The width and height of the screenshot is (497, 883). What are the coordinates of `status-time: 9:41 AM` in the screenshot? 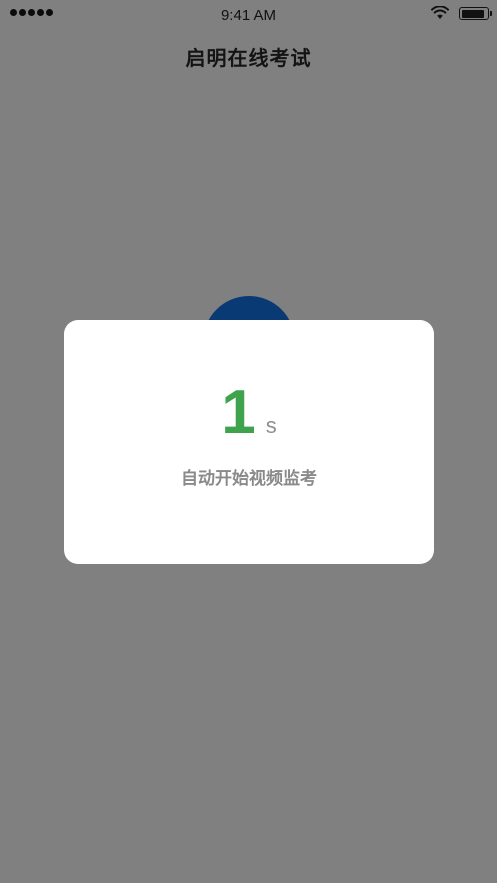 It's located at (248, 15).